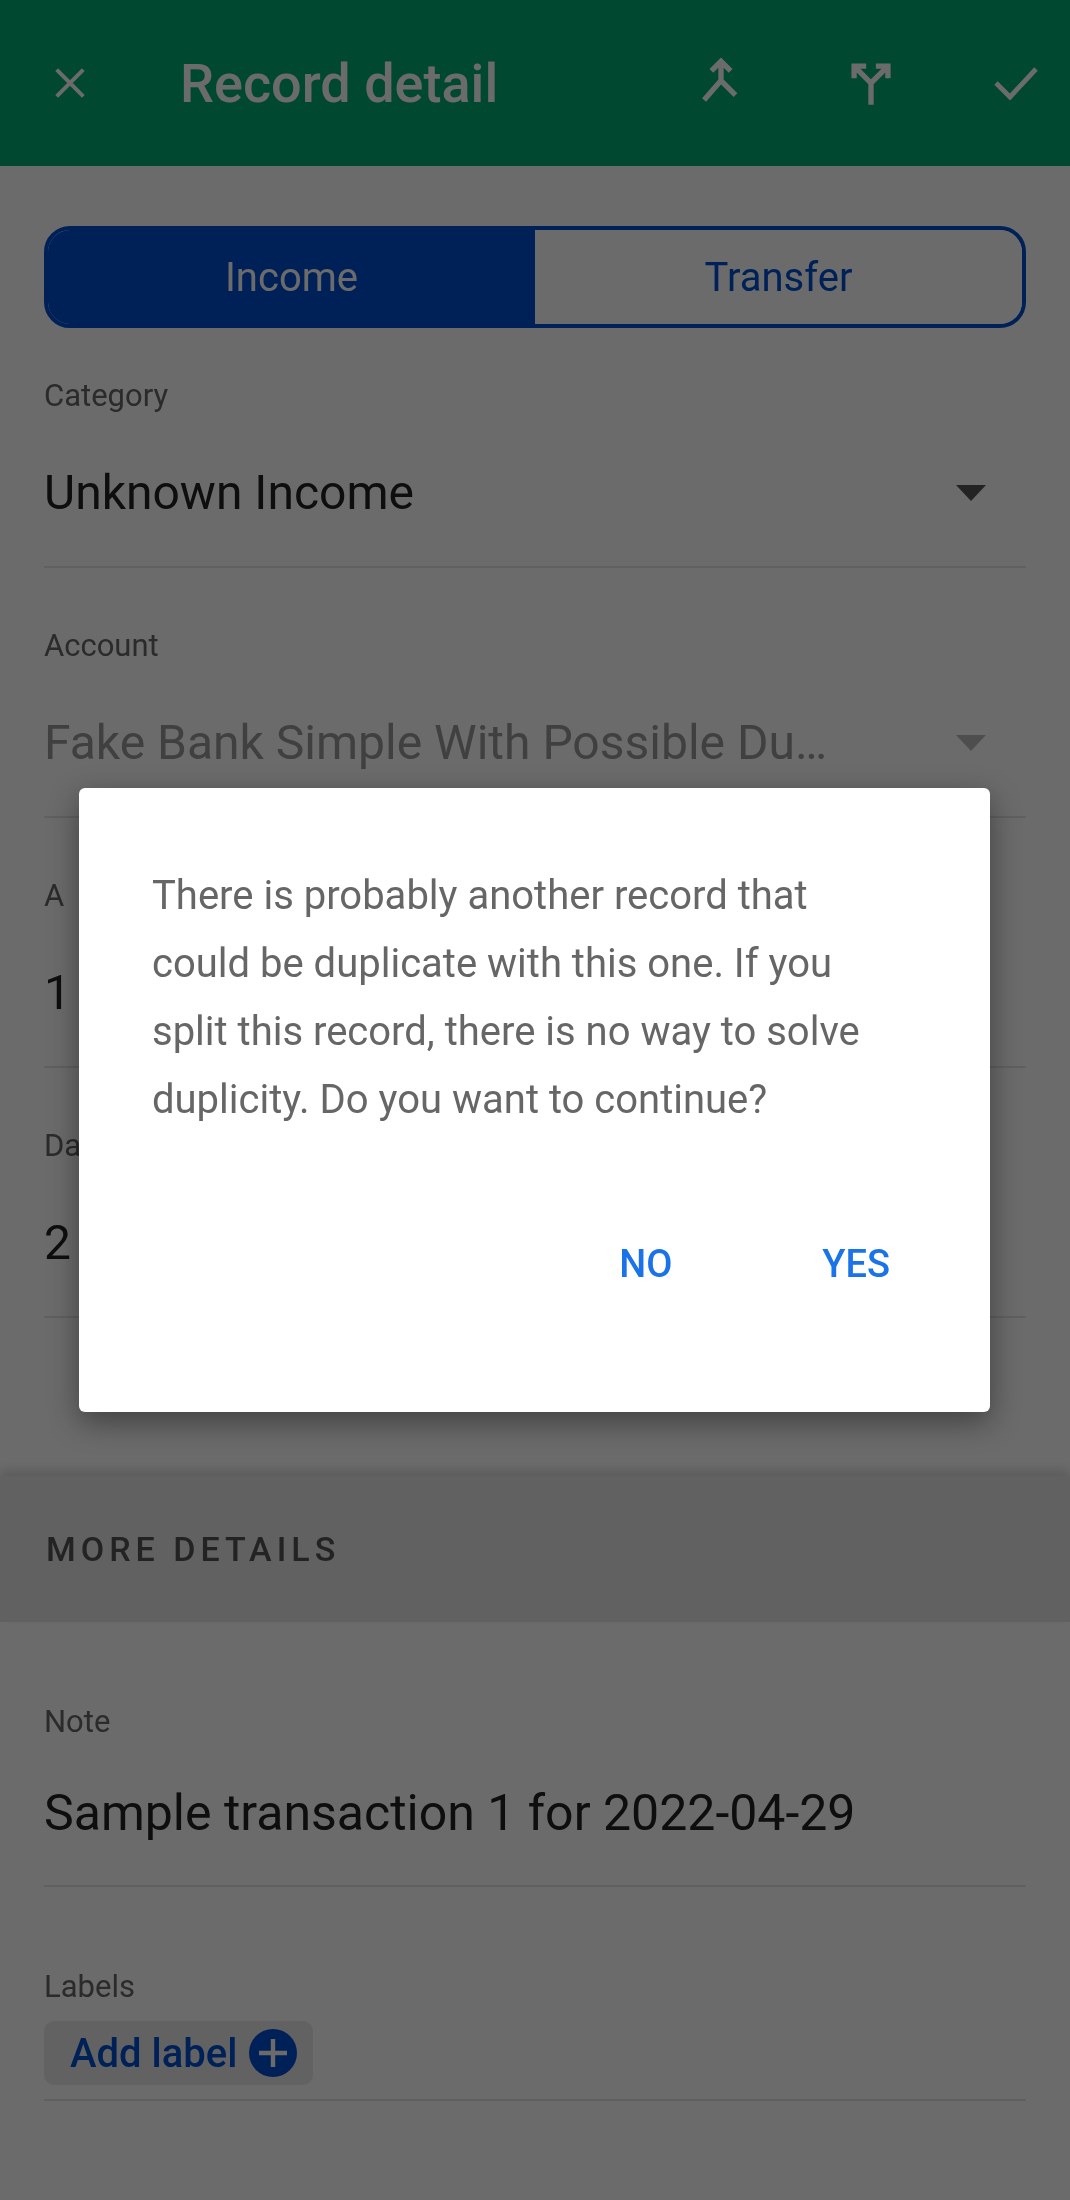 This screenshot has height=2200, width=1070. Describe the element at coordinates (340, 83) in the screenshot. I see `screen-title: Record detail` at that location.